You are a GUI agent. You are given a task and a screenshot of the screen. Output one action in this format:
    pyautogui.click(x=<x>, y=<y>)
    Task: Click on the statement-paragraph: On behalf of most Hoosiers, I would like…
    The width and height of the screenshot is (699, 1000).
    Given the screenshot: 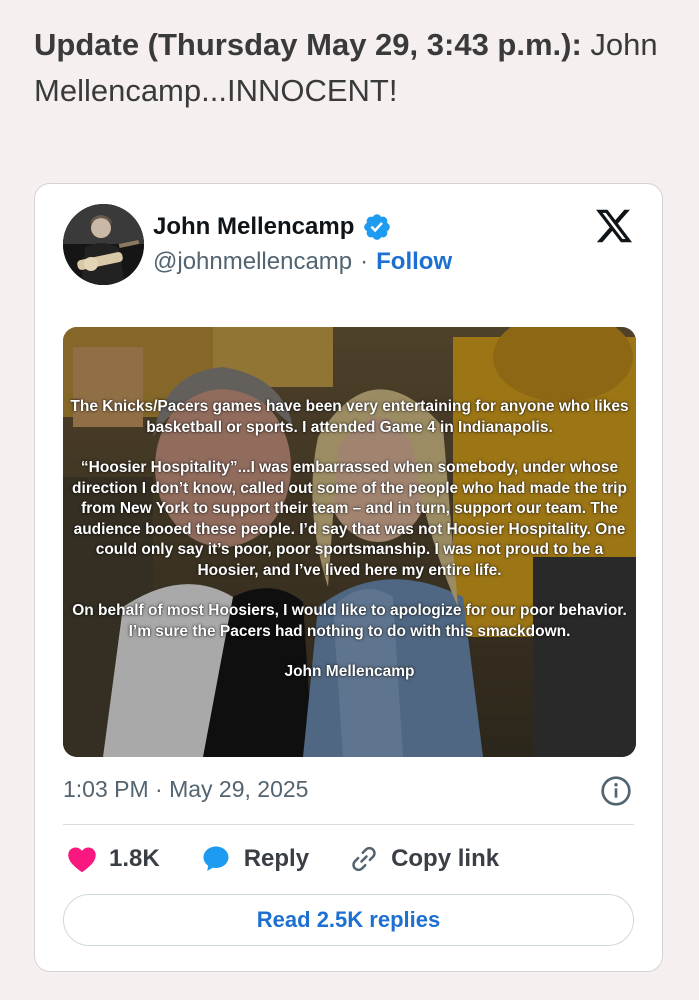 What is the action you would take?
    pyautogui.click(x=349, y=621)
    